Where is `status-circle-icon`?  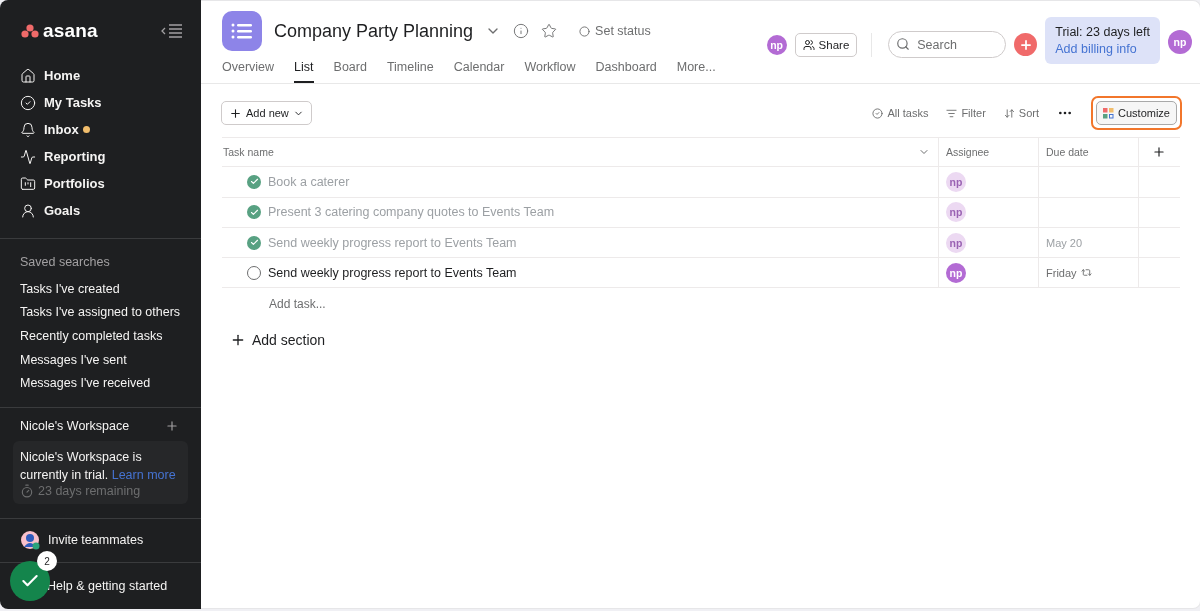 status-circle-icon is located at coordinates (585, 31).